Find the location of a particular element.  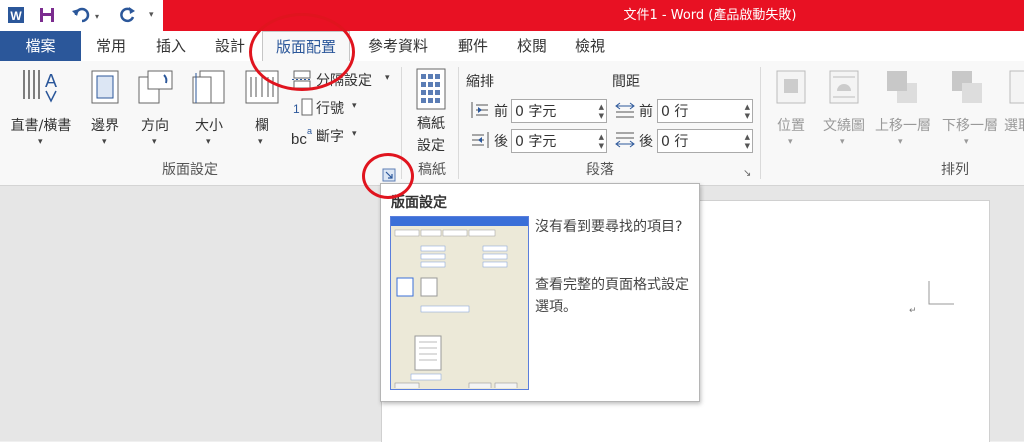

ribbon-tab-bar: 檔案 常用 插入 設計 版面配置 參考資料 郵件 校閱 檢視 is located at coordinates (512, 46).